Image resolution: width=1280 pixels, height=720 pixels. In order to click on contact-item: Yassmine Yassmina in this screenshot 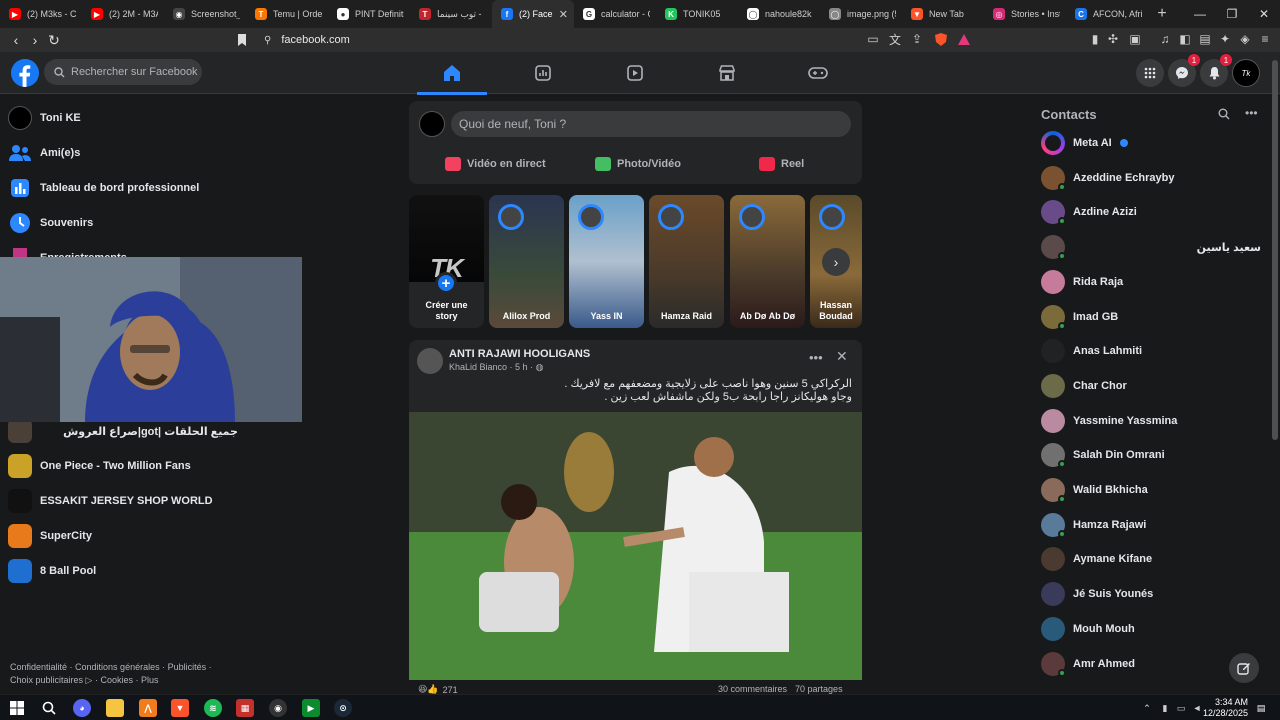, I will do `click(1151, 421)`.